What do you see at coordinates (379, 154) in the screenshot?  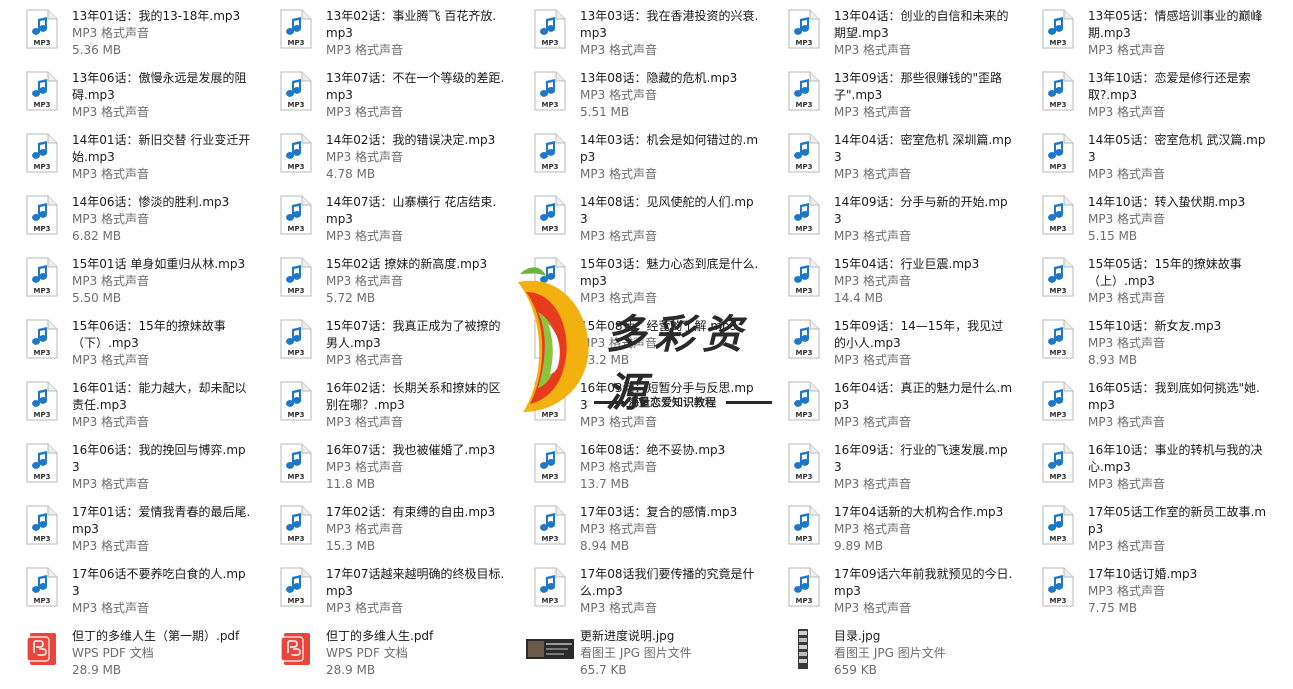 I see `file-item: MP3 14年02话：我的错误决定.mp3 MP3 格式声音 4.78 MB` at bounding box center [379, 154].